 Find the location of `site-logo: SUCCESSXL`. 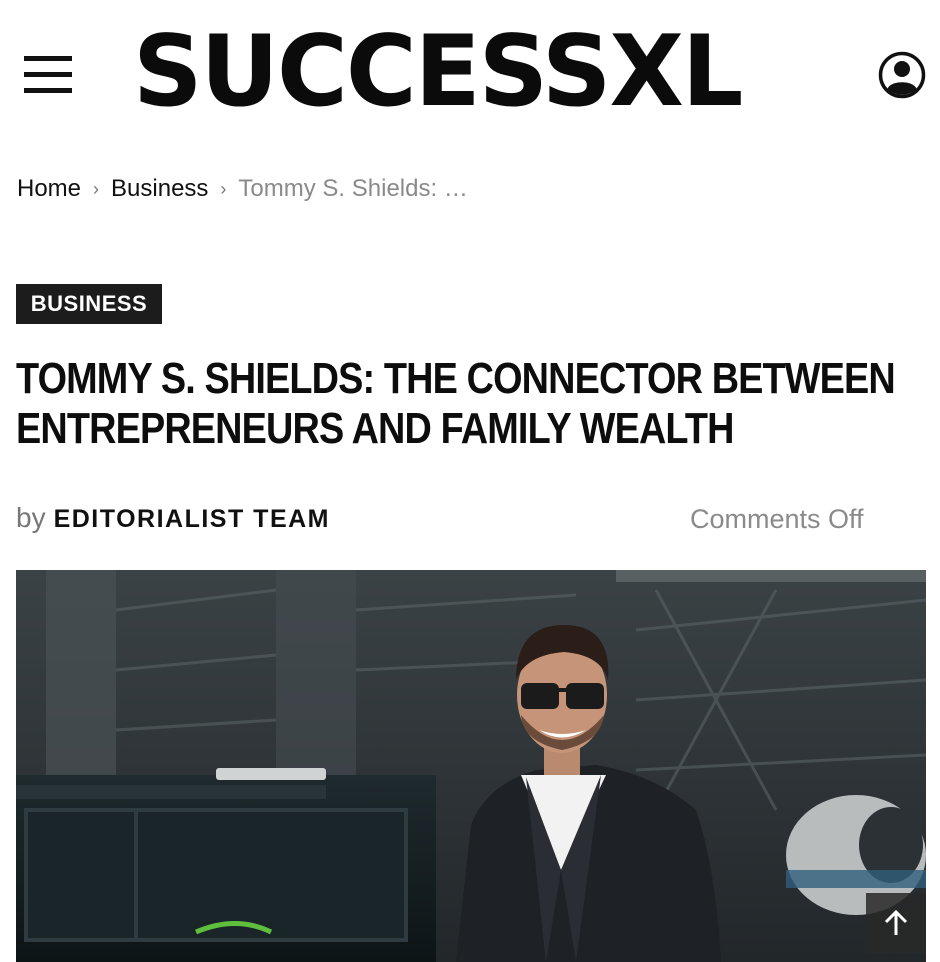

site-logo: SUCCESSXL is located at coordinates (478, 72).